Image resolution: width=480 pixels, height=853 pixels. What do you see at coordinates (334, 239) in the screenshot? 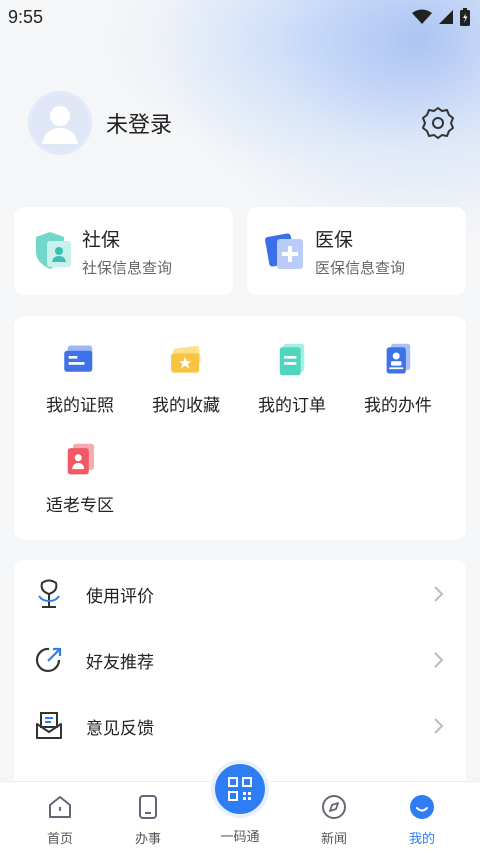
I see `medical-insurance-title: 医保` at bounding box center [334, 239].